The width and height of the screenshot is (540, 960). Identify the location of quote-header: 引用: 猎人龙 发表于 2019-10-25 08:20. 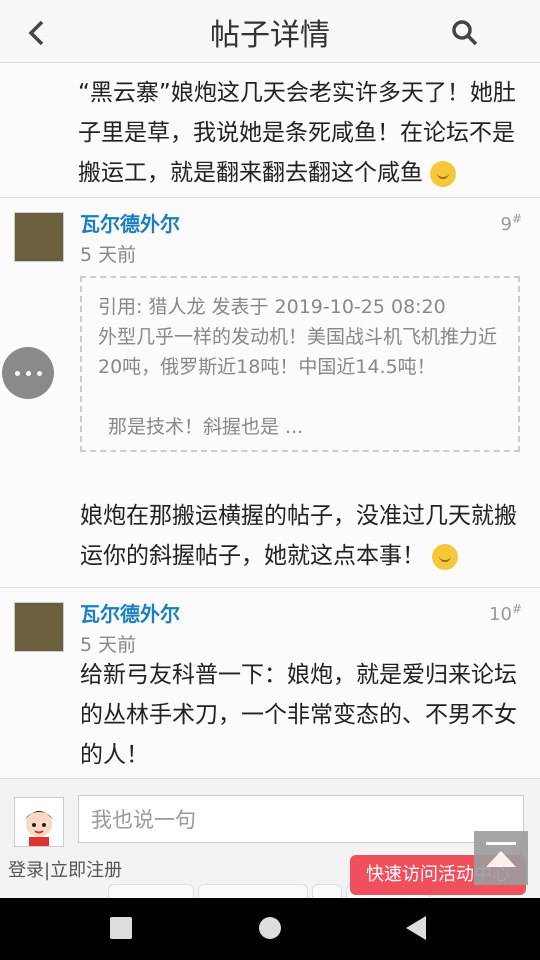
(272, 307).